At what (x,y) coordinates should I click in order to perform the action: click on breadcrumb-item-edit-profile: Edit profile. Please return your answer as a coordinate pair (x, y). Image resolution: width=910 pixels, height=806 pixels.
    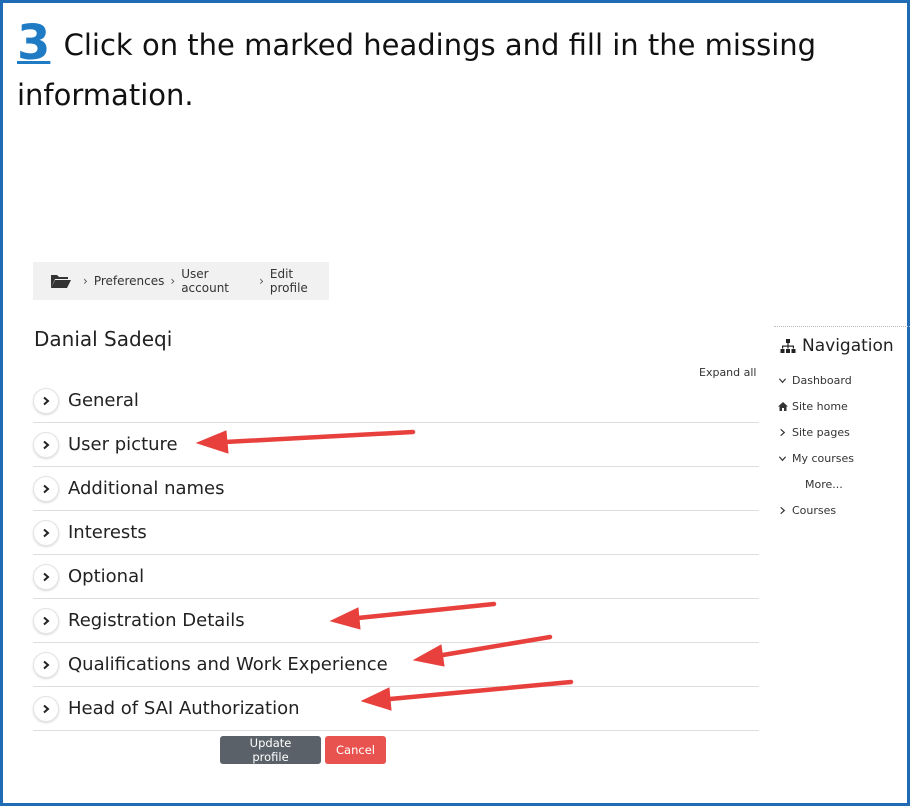
    Looking at the image, I should click on (288, 281).